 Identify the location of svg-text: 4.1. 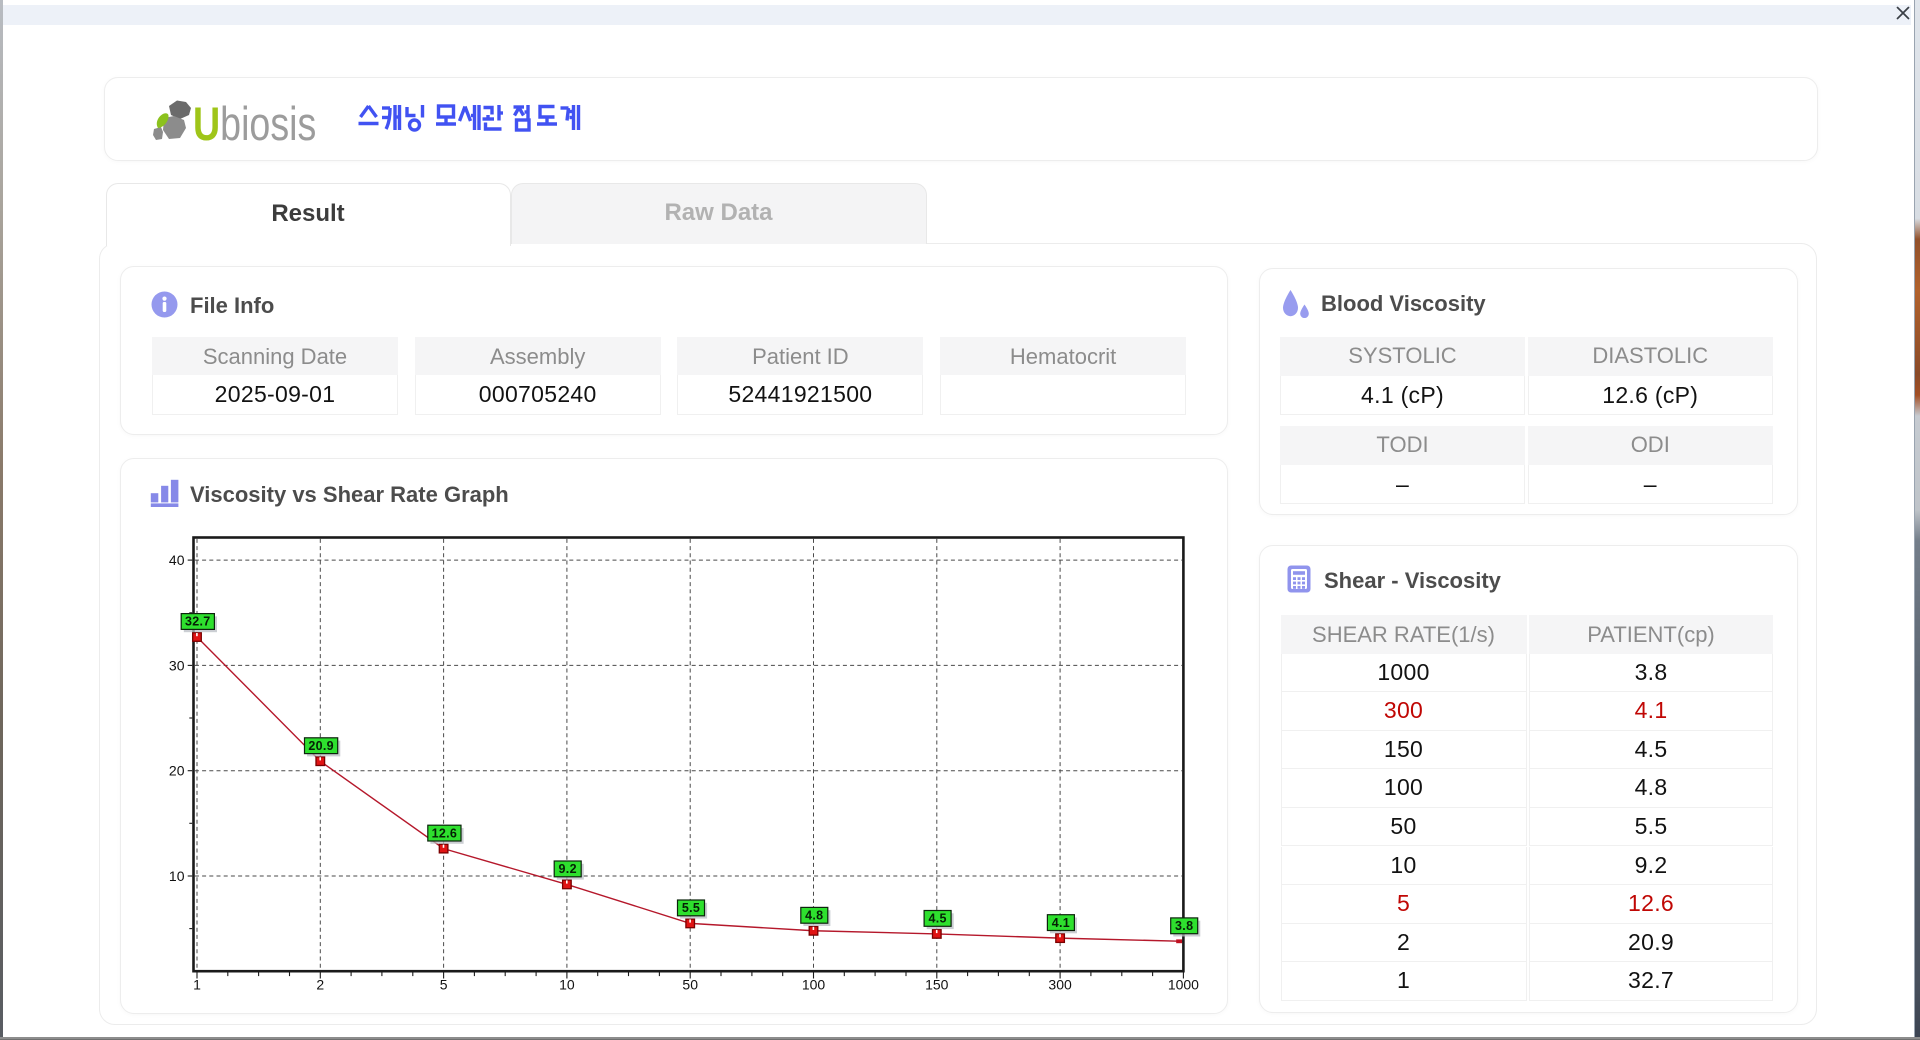
(1061, 923).